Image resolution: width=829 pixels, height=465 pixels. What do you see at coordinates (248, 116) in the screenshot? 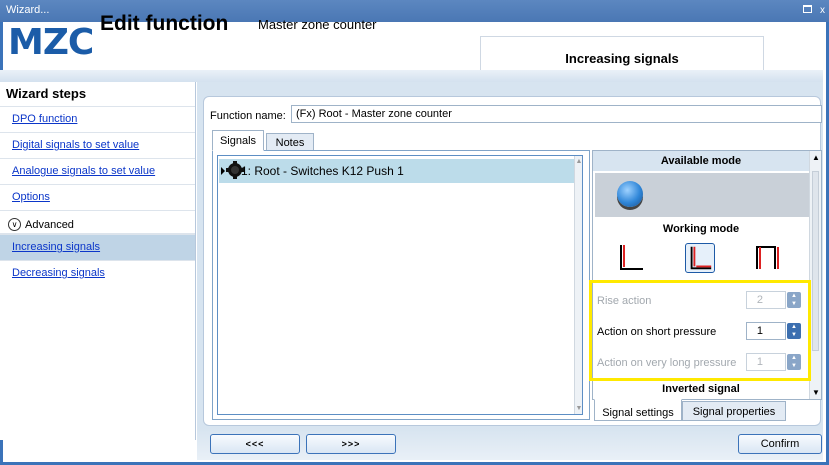
I see `function-name-label: Function name:` at bounding box center [248, 116].